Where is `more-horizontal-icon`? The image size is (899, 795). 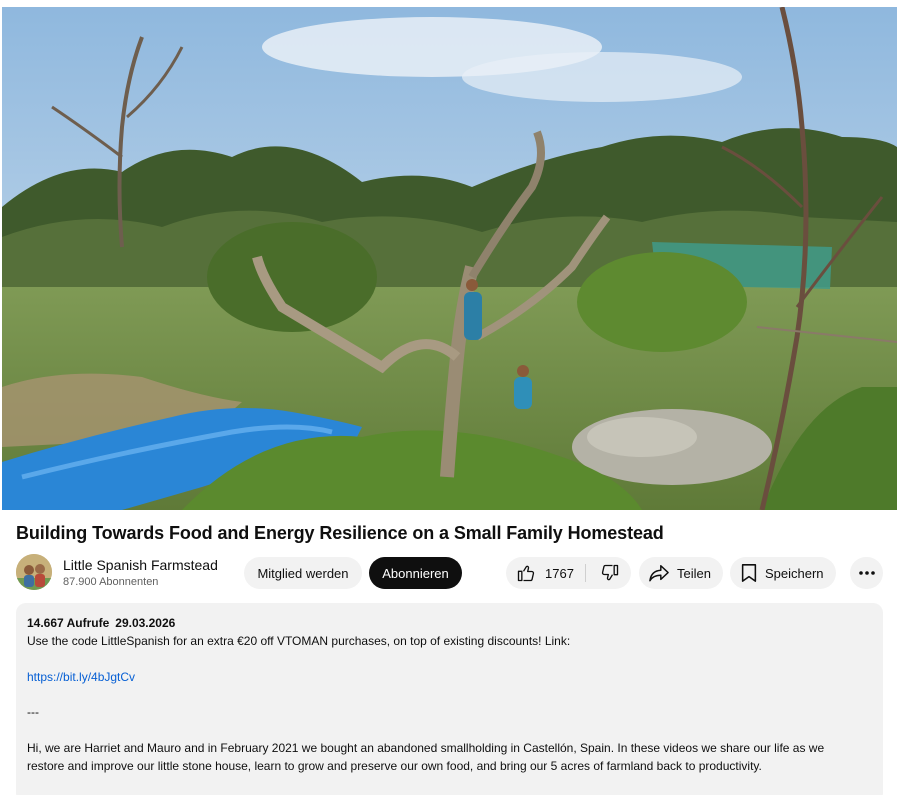 more-horizontal-icon is located at coordinates (866, 573).